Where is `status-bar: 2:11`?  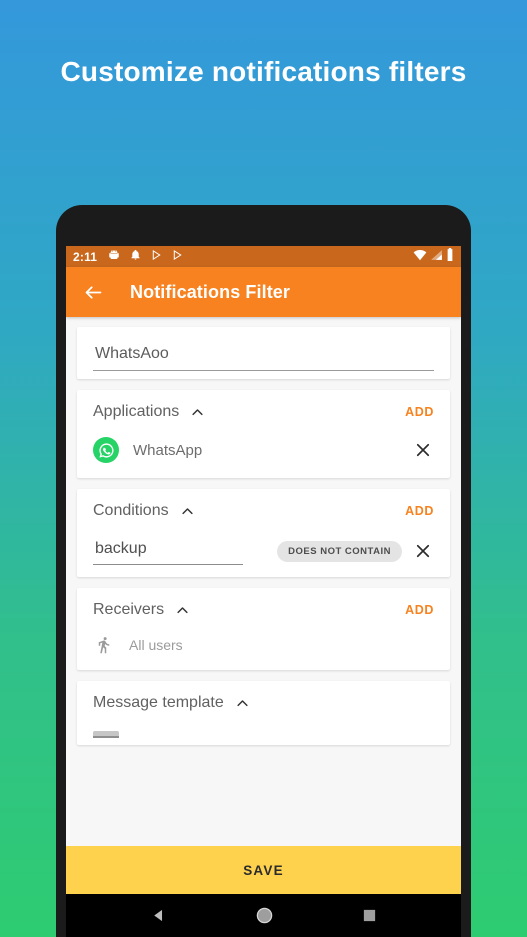 status-bar: 2:11 is located at coordinates (263, 256).